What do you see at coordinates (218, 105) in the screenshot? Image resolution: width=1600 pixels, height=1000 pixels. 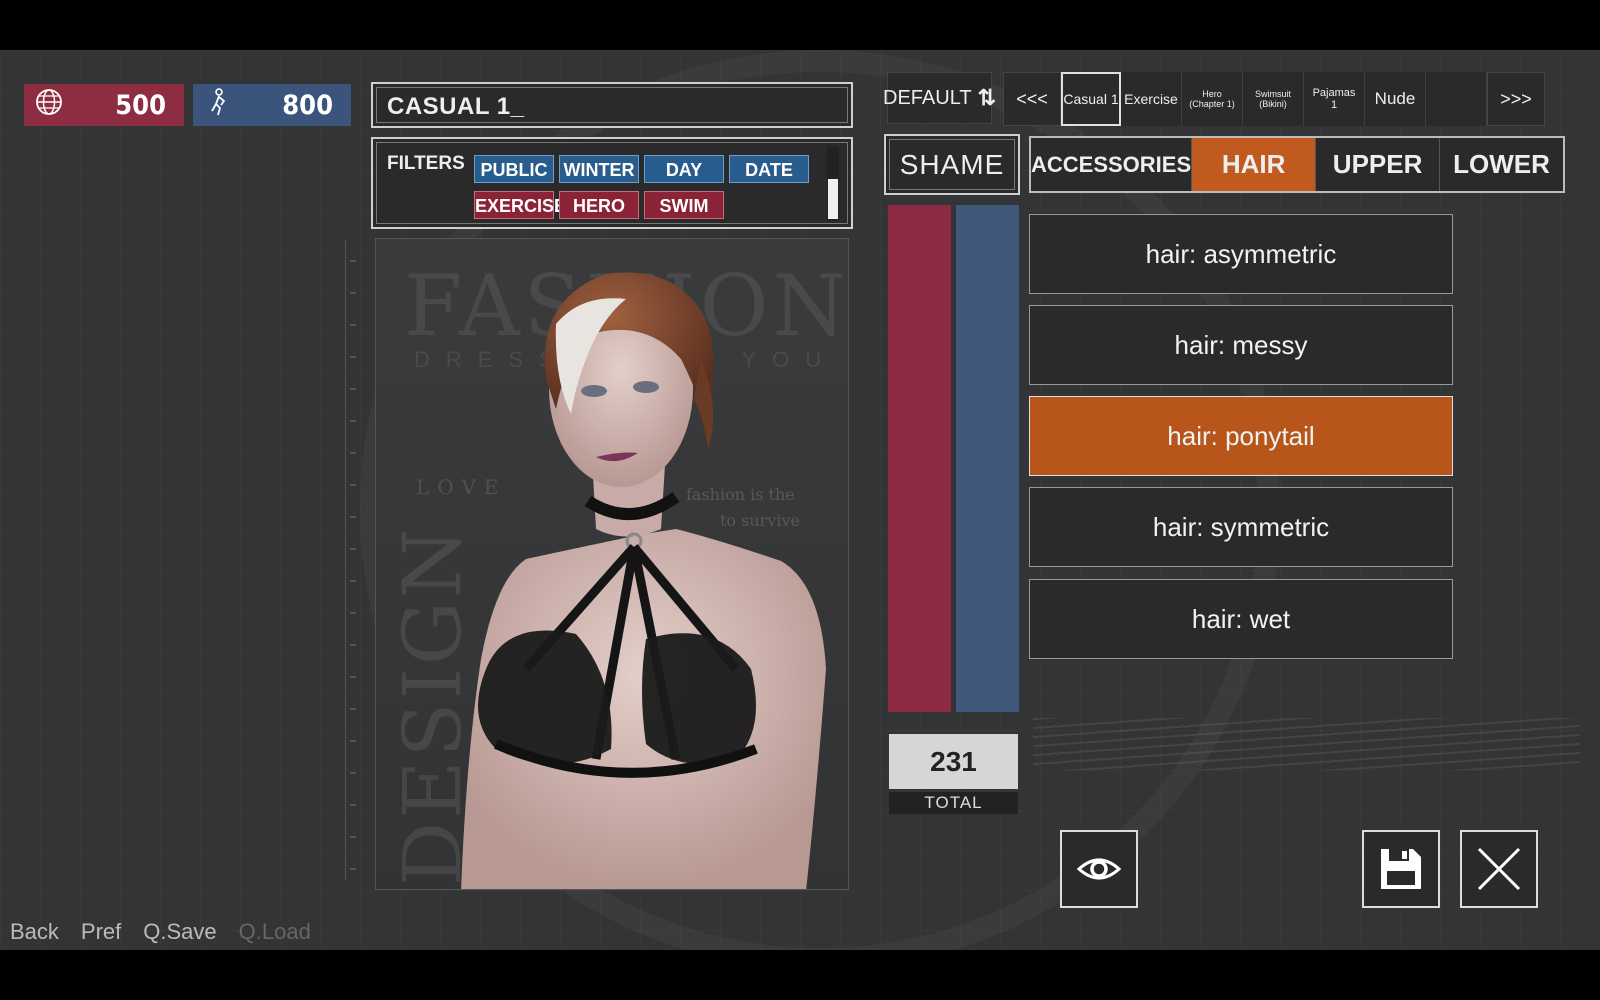 I see `person-icon` at bounding box center [218, 105].